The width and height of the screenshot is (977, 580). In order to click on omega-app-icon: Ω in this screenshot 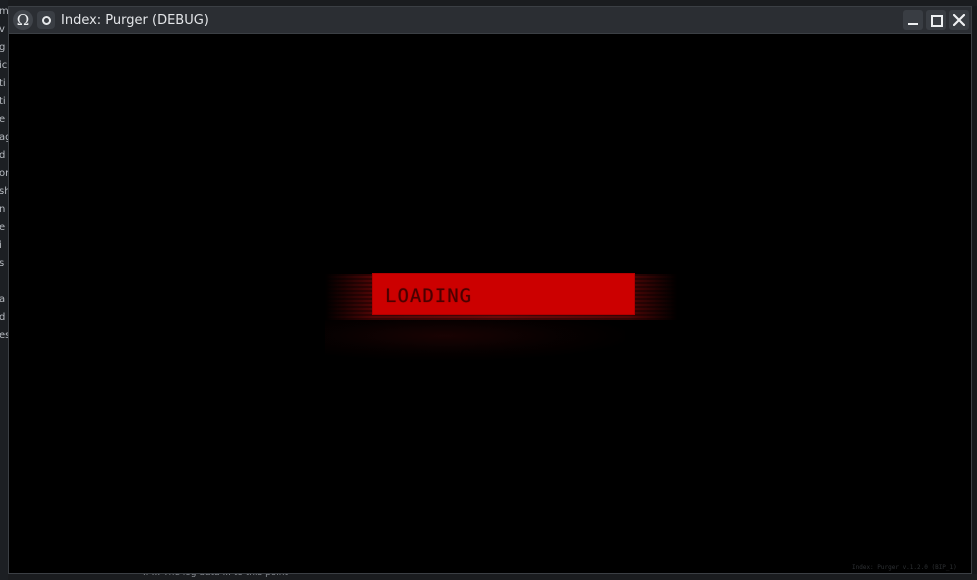, I will do `click(23, 20)`.